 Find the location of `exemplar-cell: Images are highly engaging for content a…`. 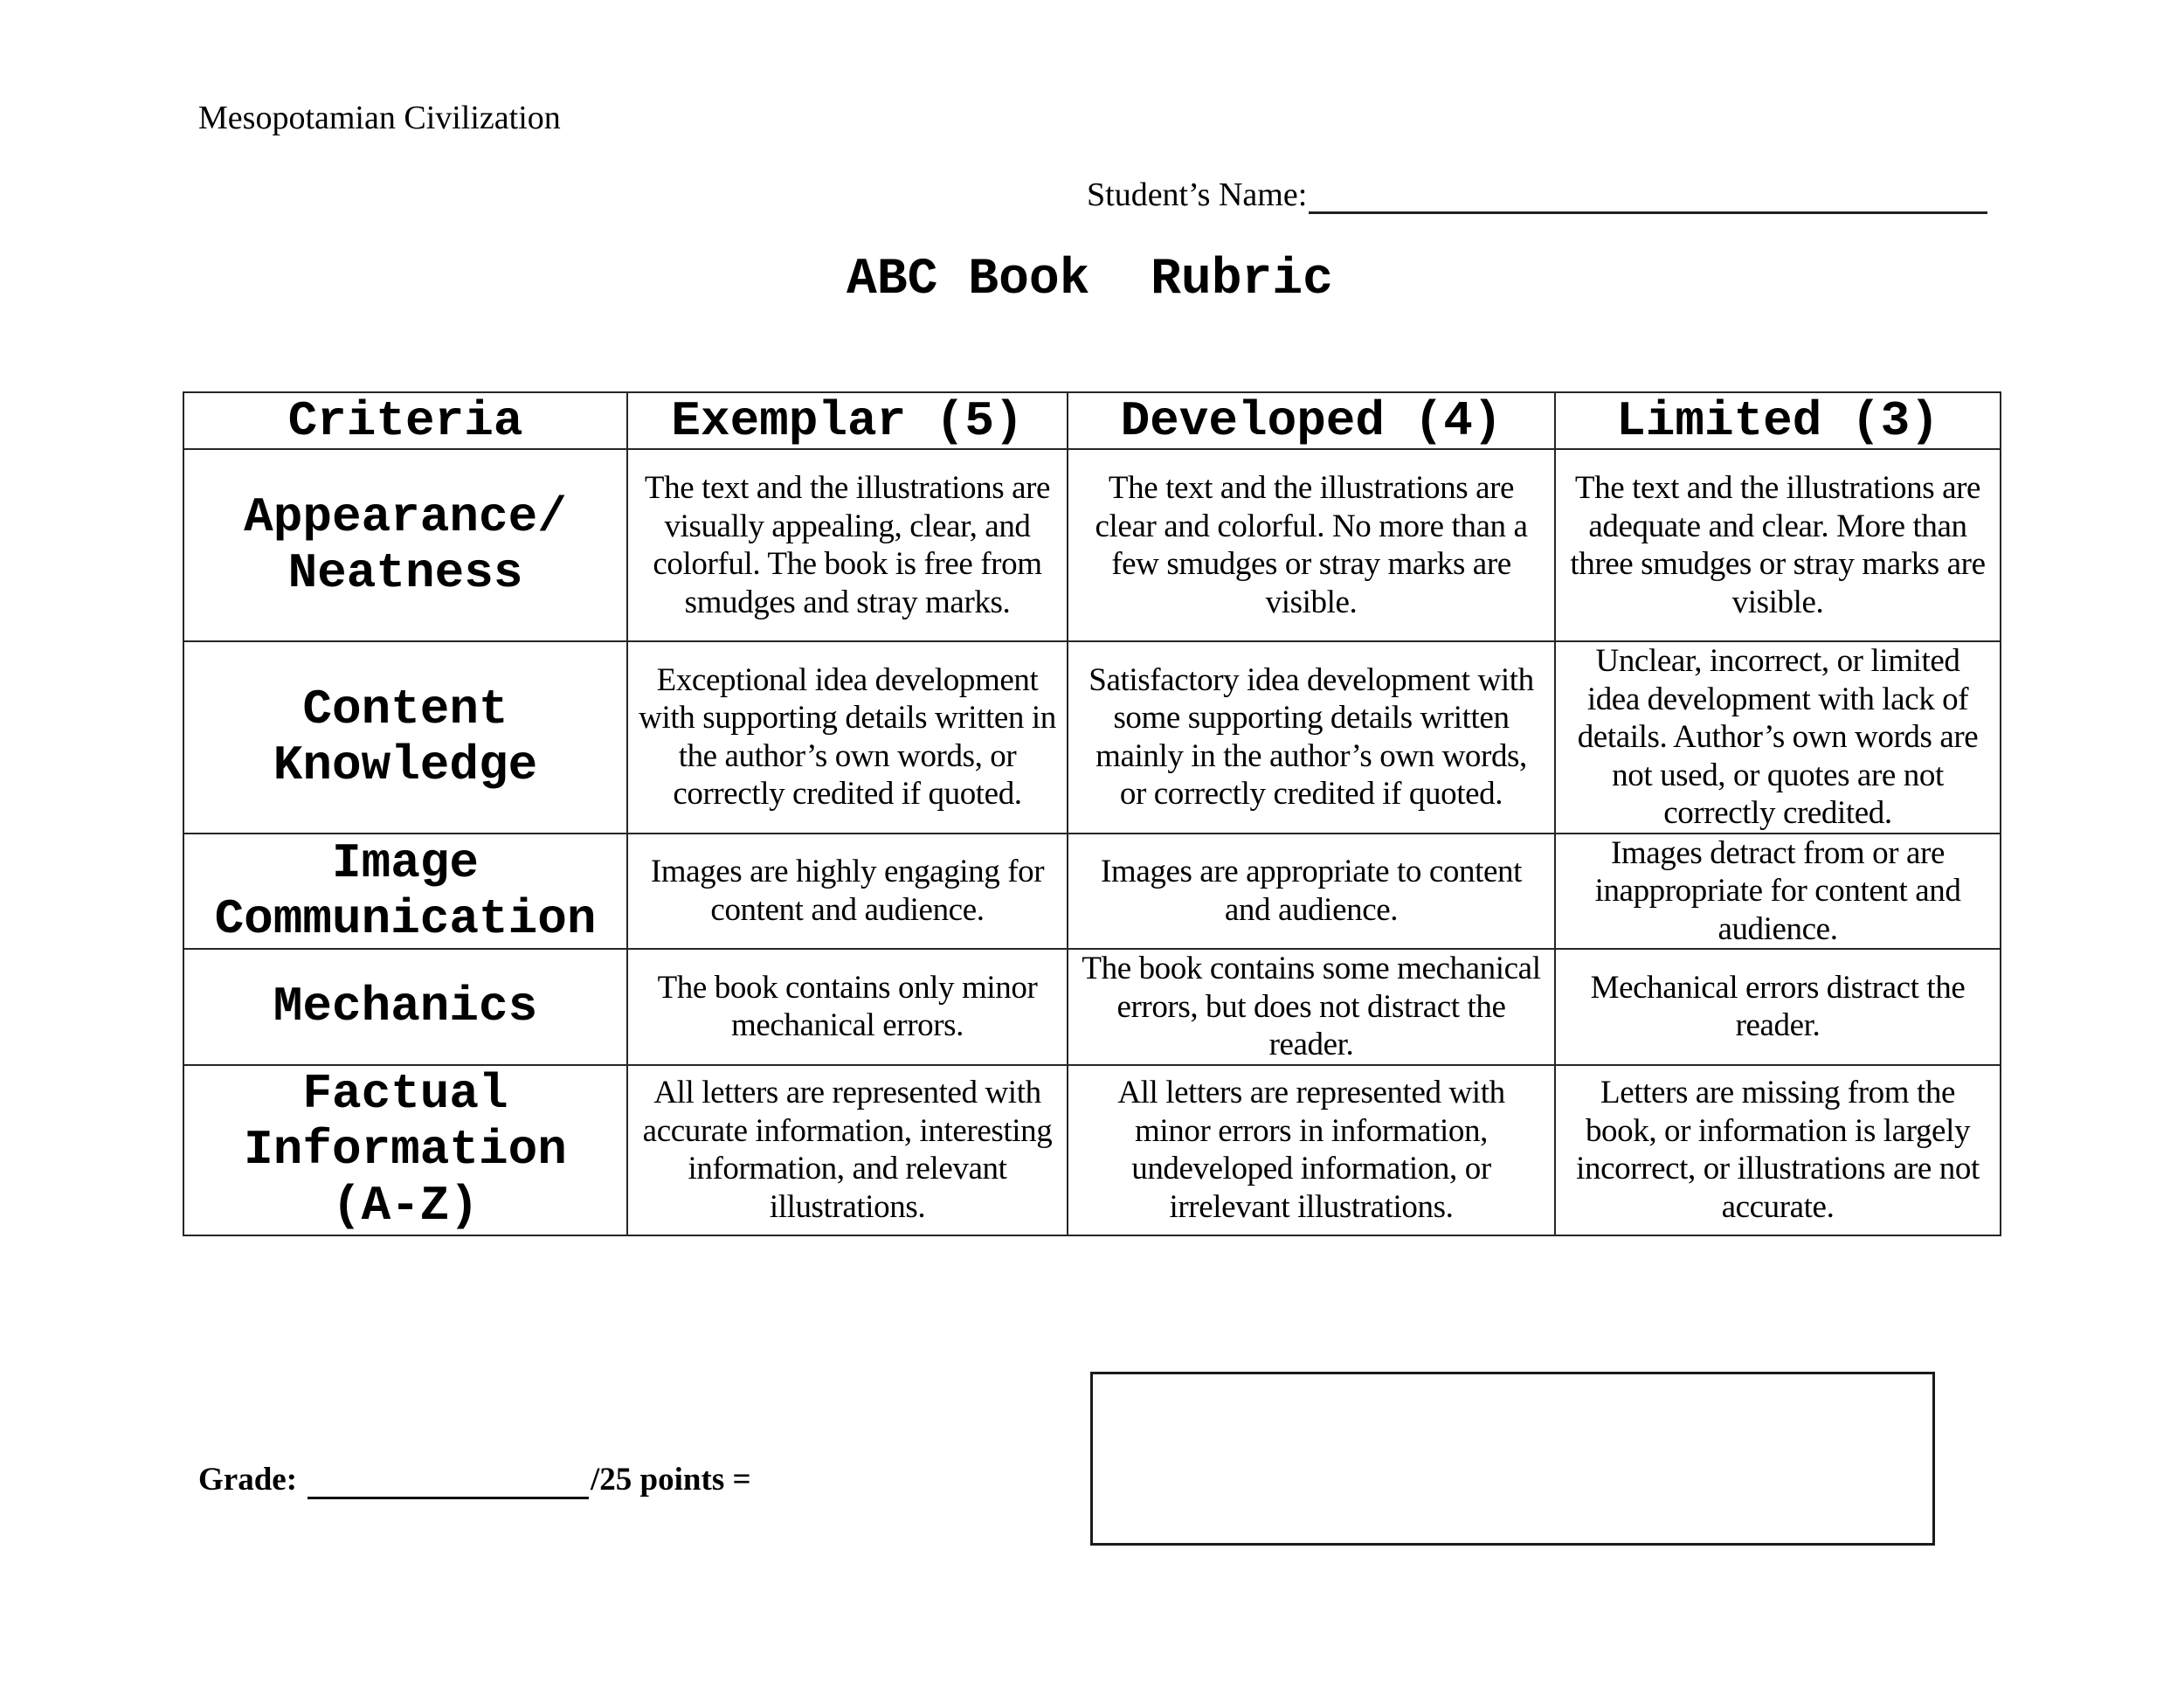

exemplar-cell: Images are highly engaging for content a… is located at coordinates (847, 891).